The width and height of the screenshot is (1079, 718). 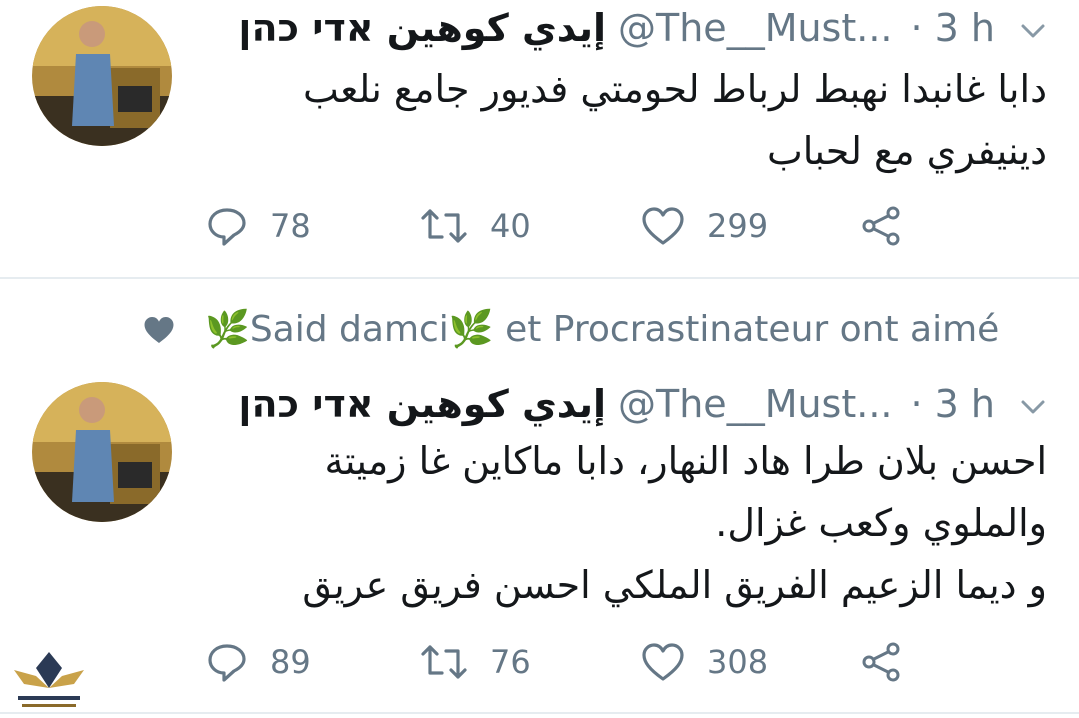 I want to click on reply-count: 89, so click(x=290, y=662).